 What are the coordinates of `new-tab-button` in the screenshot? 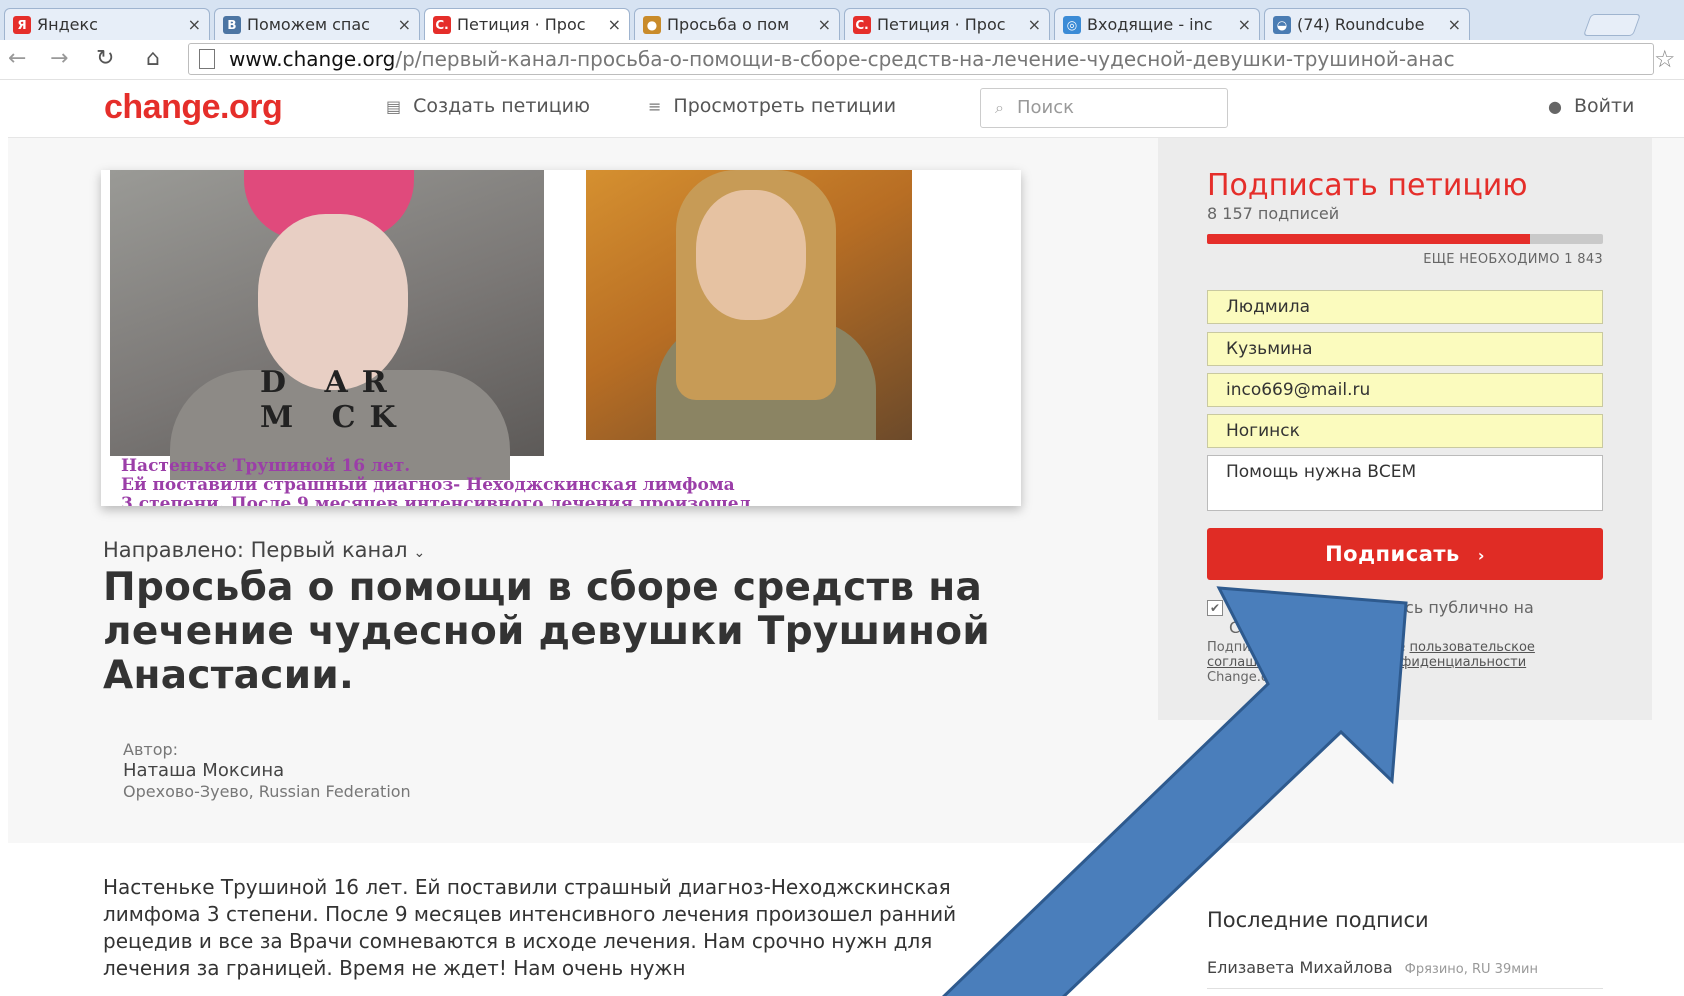 It's located at (1612, 25).